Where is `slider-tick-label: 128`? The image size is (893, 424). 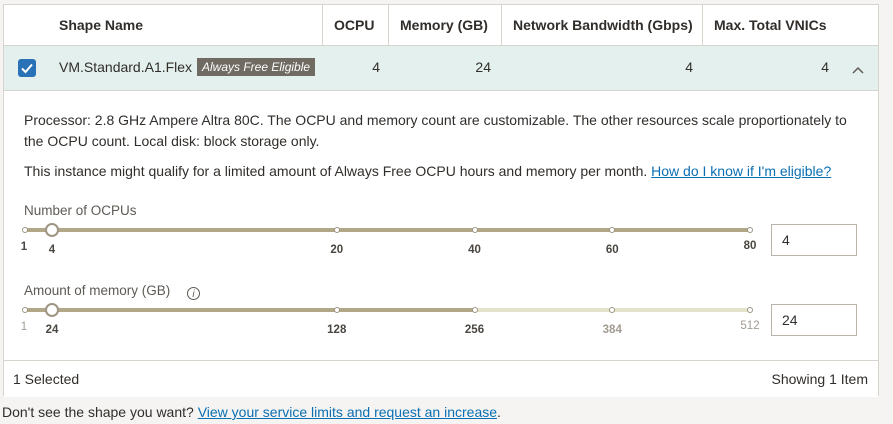
slider-tick-label: 128 is located at coordinates (337, 330).